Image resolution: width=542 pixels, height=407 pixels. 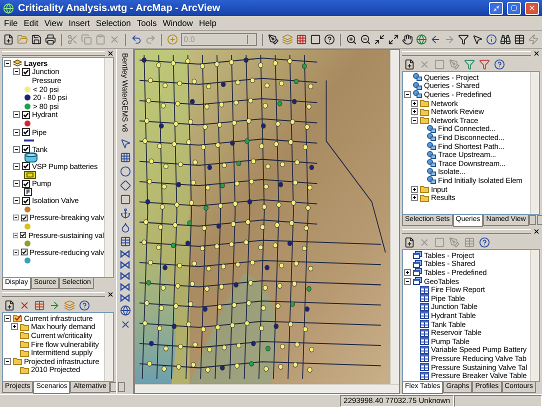 I want to click on identify-icon, so click(x=492, y=39).